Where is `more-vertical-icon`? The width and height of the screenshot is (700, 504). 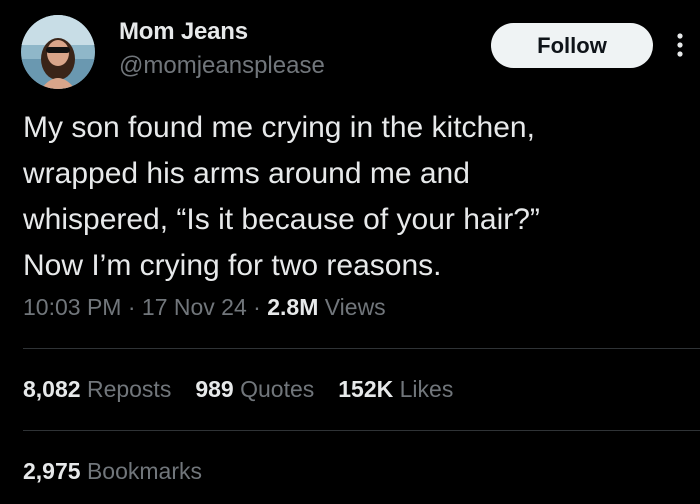
more-vertical-icon is located at coordinates (680, 45).